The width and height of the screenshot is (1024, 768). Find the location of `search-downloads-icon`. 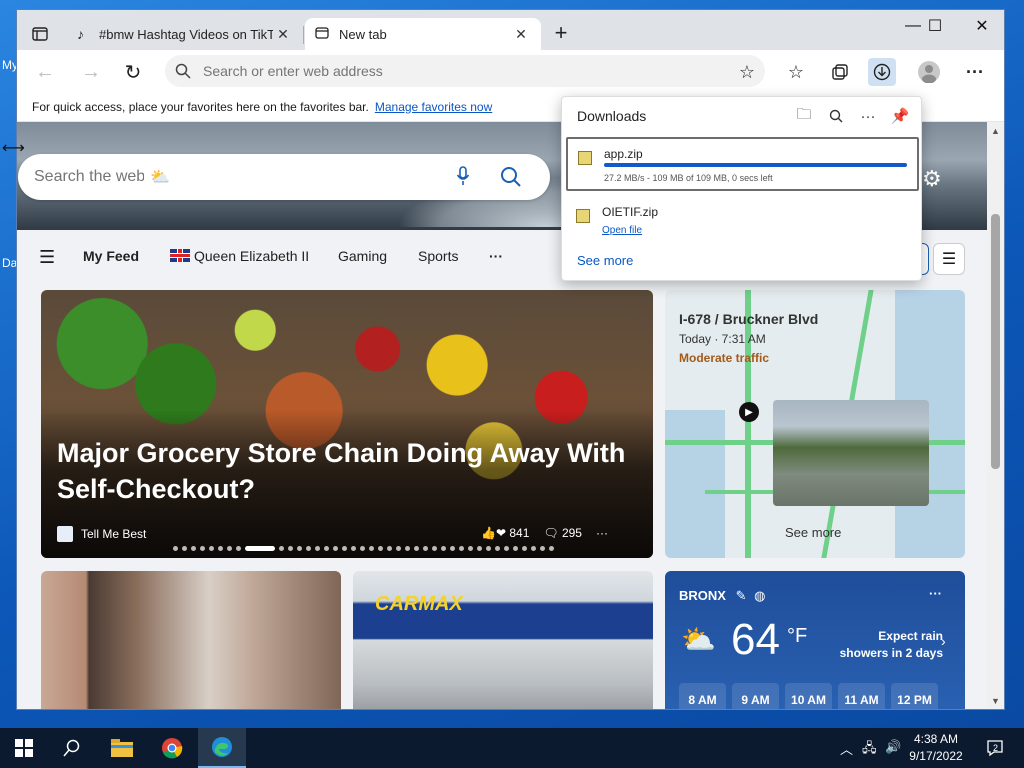

search-downloads-icon is located at coordinates (836, 116).